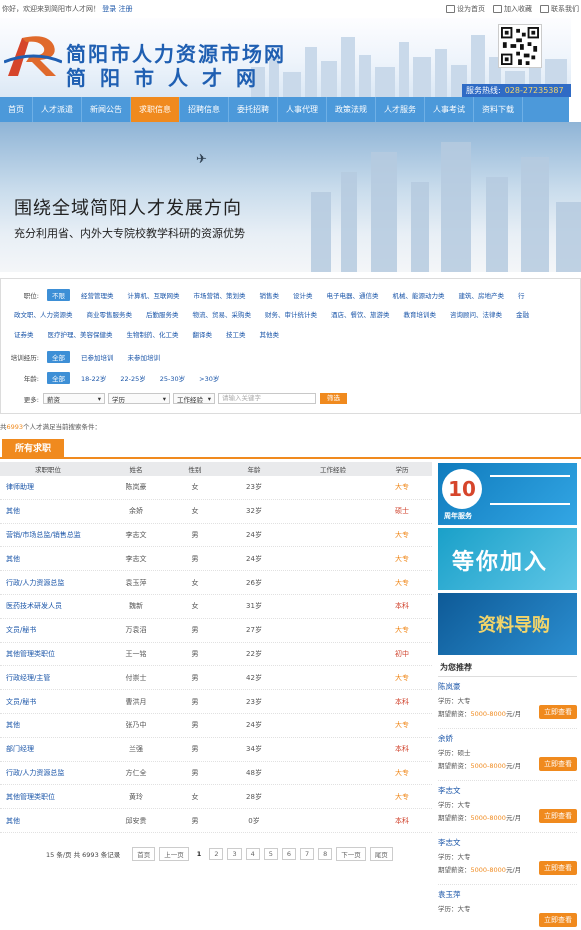 This screenshot has height=930, width=581. What do you see at coordinates (270, 295) in the screenshot?
I see `job-option: 销售类` at bounding box center [270, 295].